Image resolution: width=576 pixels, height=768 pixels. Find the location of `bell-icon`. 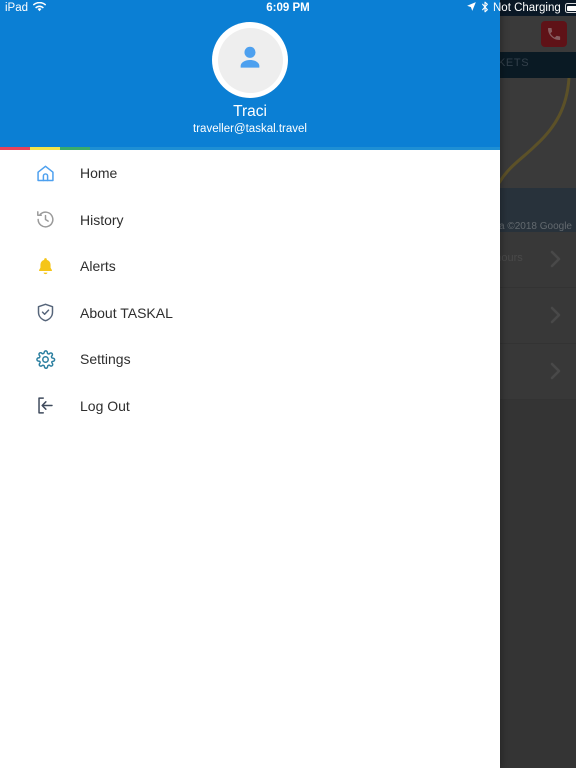

bell-icon is located at coordinates (45, 266).